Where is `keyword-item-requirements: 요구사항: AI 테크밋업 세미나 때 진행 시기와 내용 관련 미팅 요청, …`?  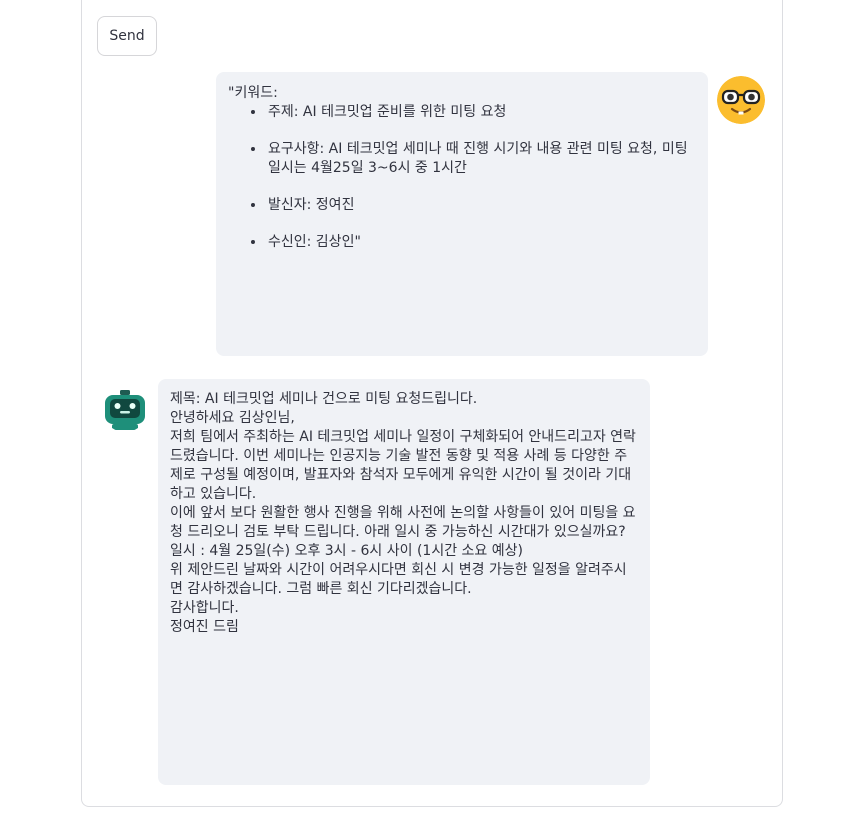 keyword-item-requirements: 요구사항: AI 테크밋업 세미나 때 진행 시기와 내용 관련 미팅 요청, … is located at coordinates (480, 159).